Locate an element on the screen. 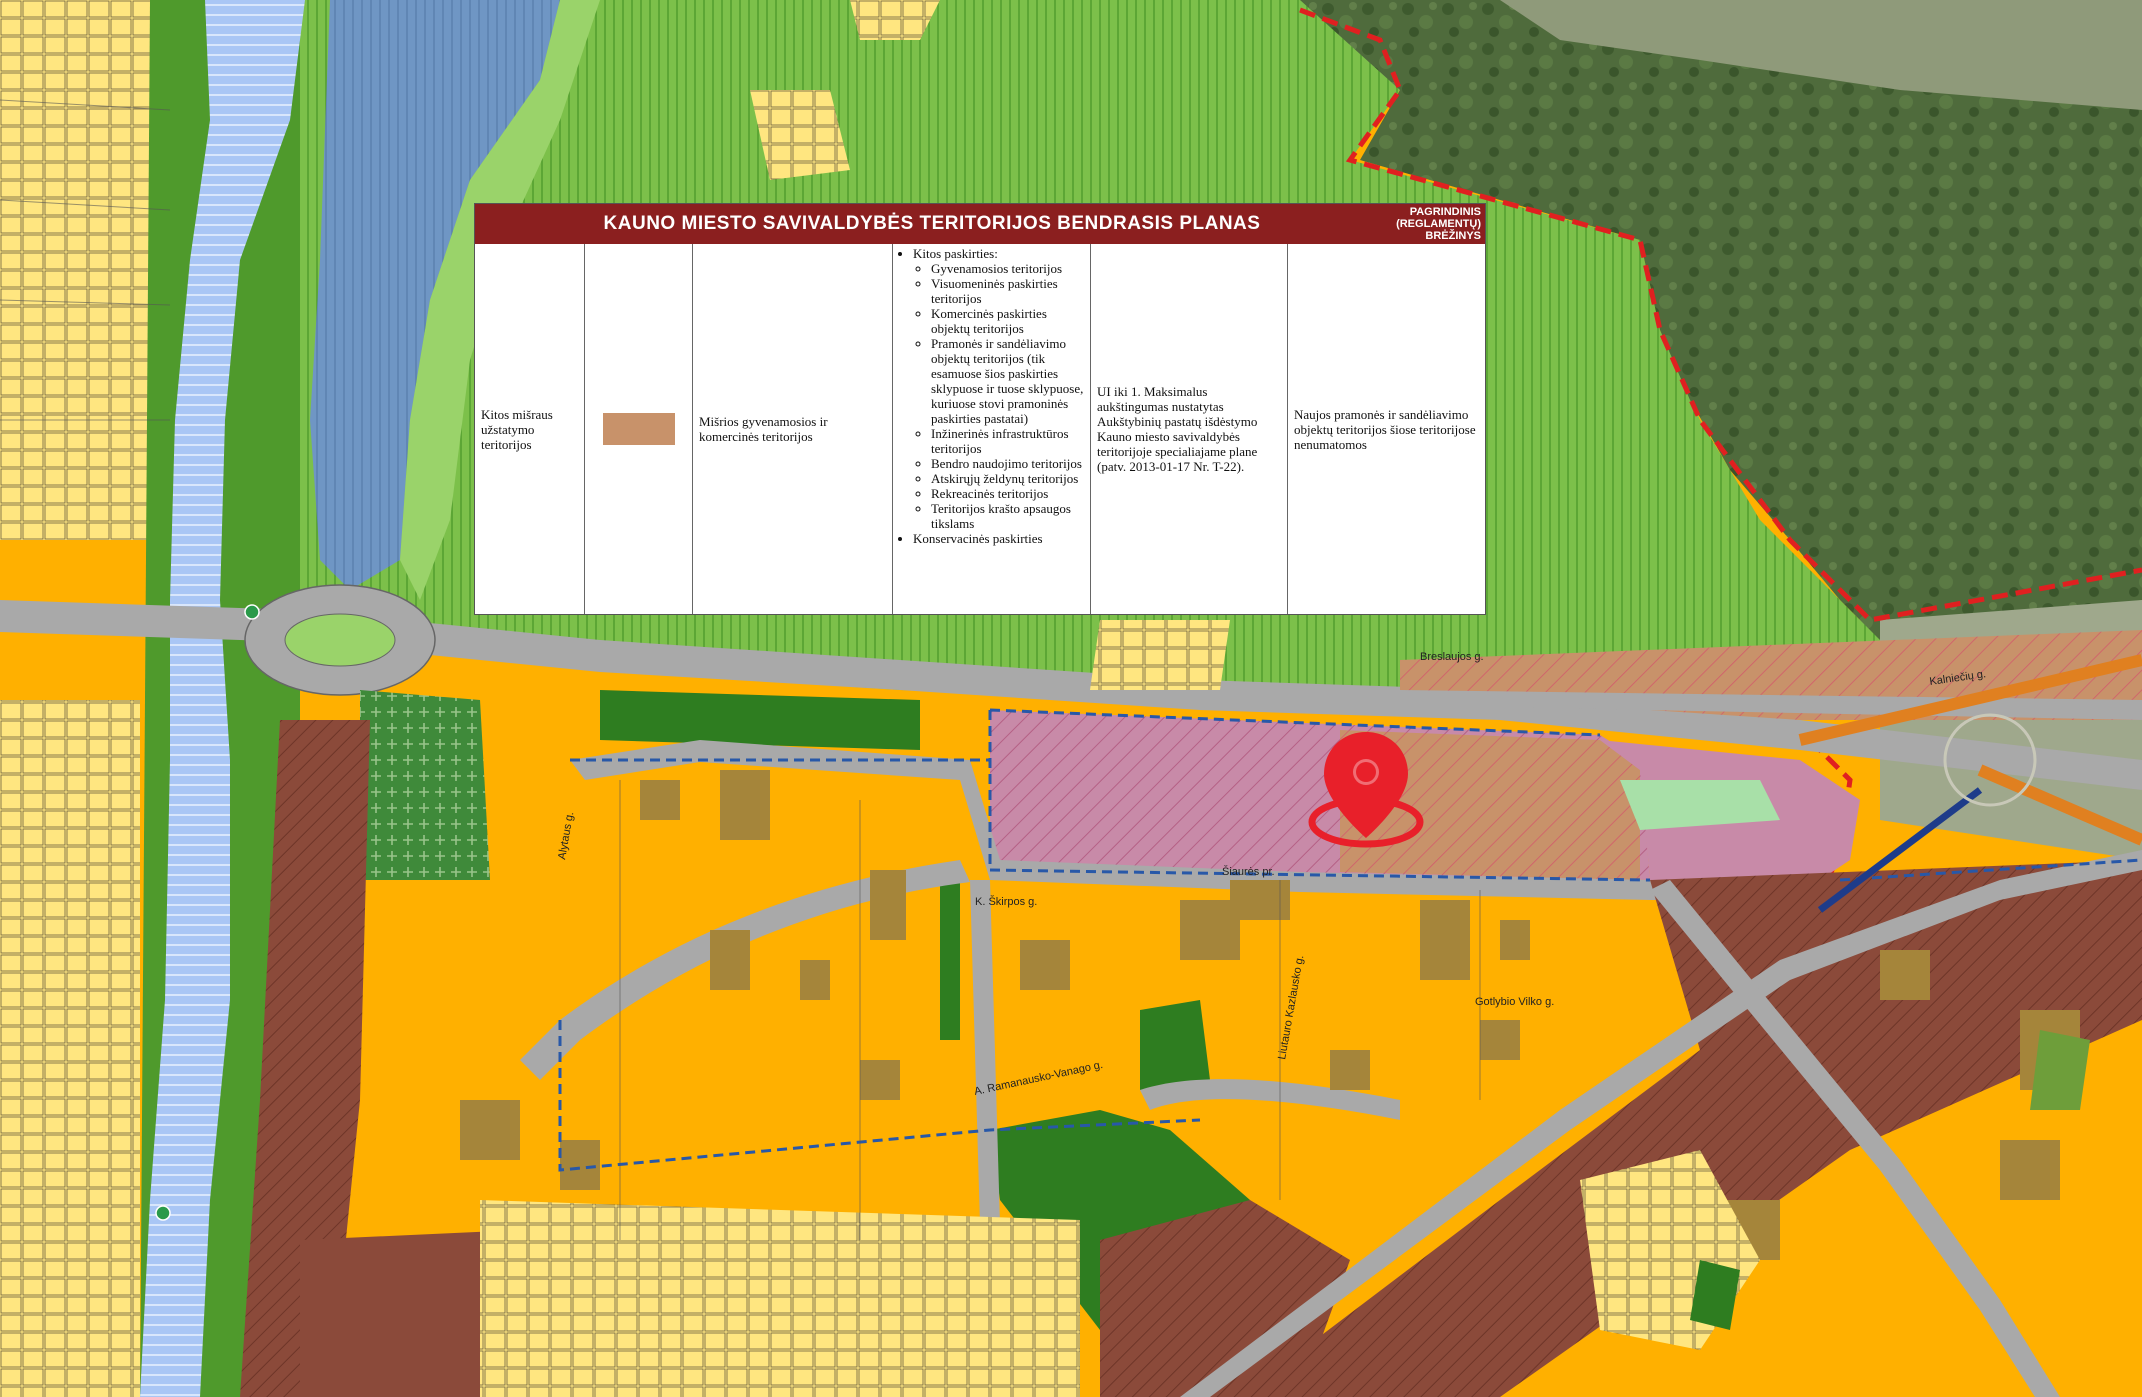 The height and width of the screenshot is (1397, 2142). permitted-uses-footer: Konservacinės paskirties is located at coordinates (998, 538).